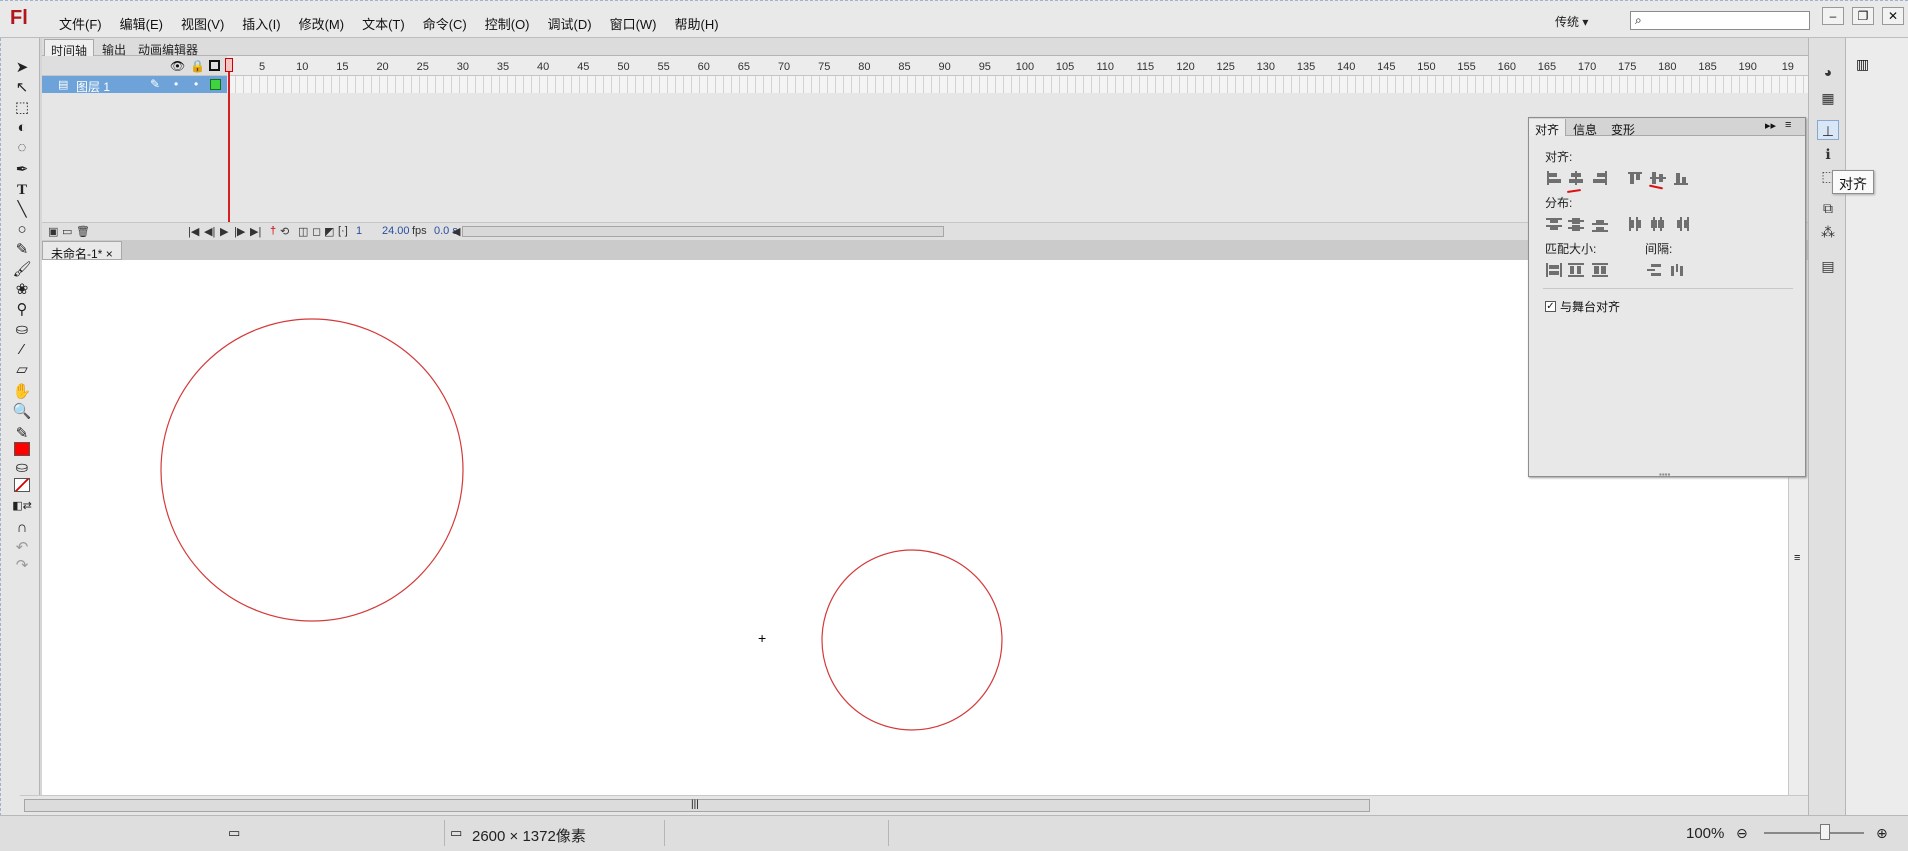  What do you see at coordinates (1571, 21) in the screenshot?
I see `workspace-switcher: 传统 ▾` at bounding box center [1571, 21].